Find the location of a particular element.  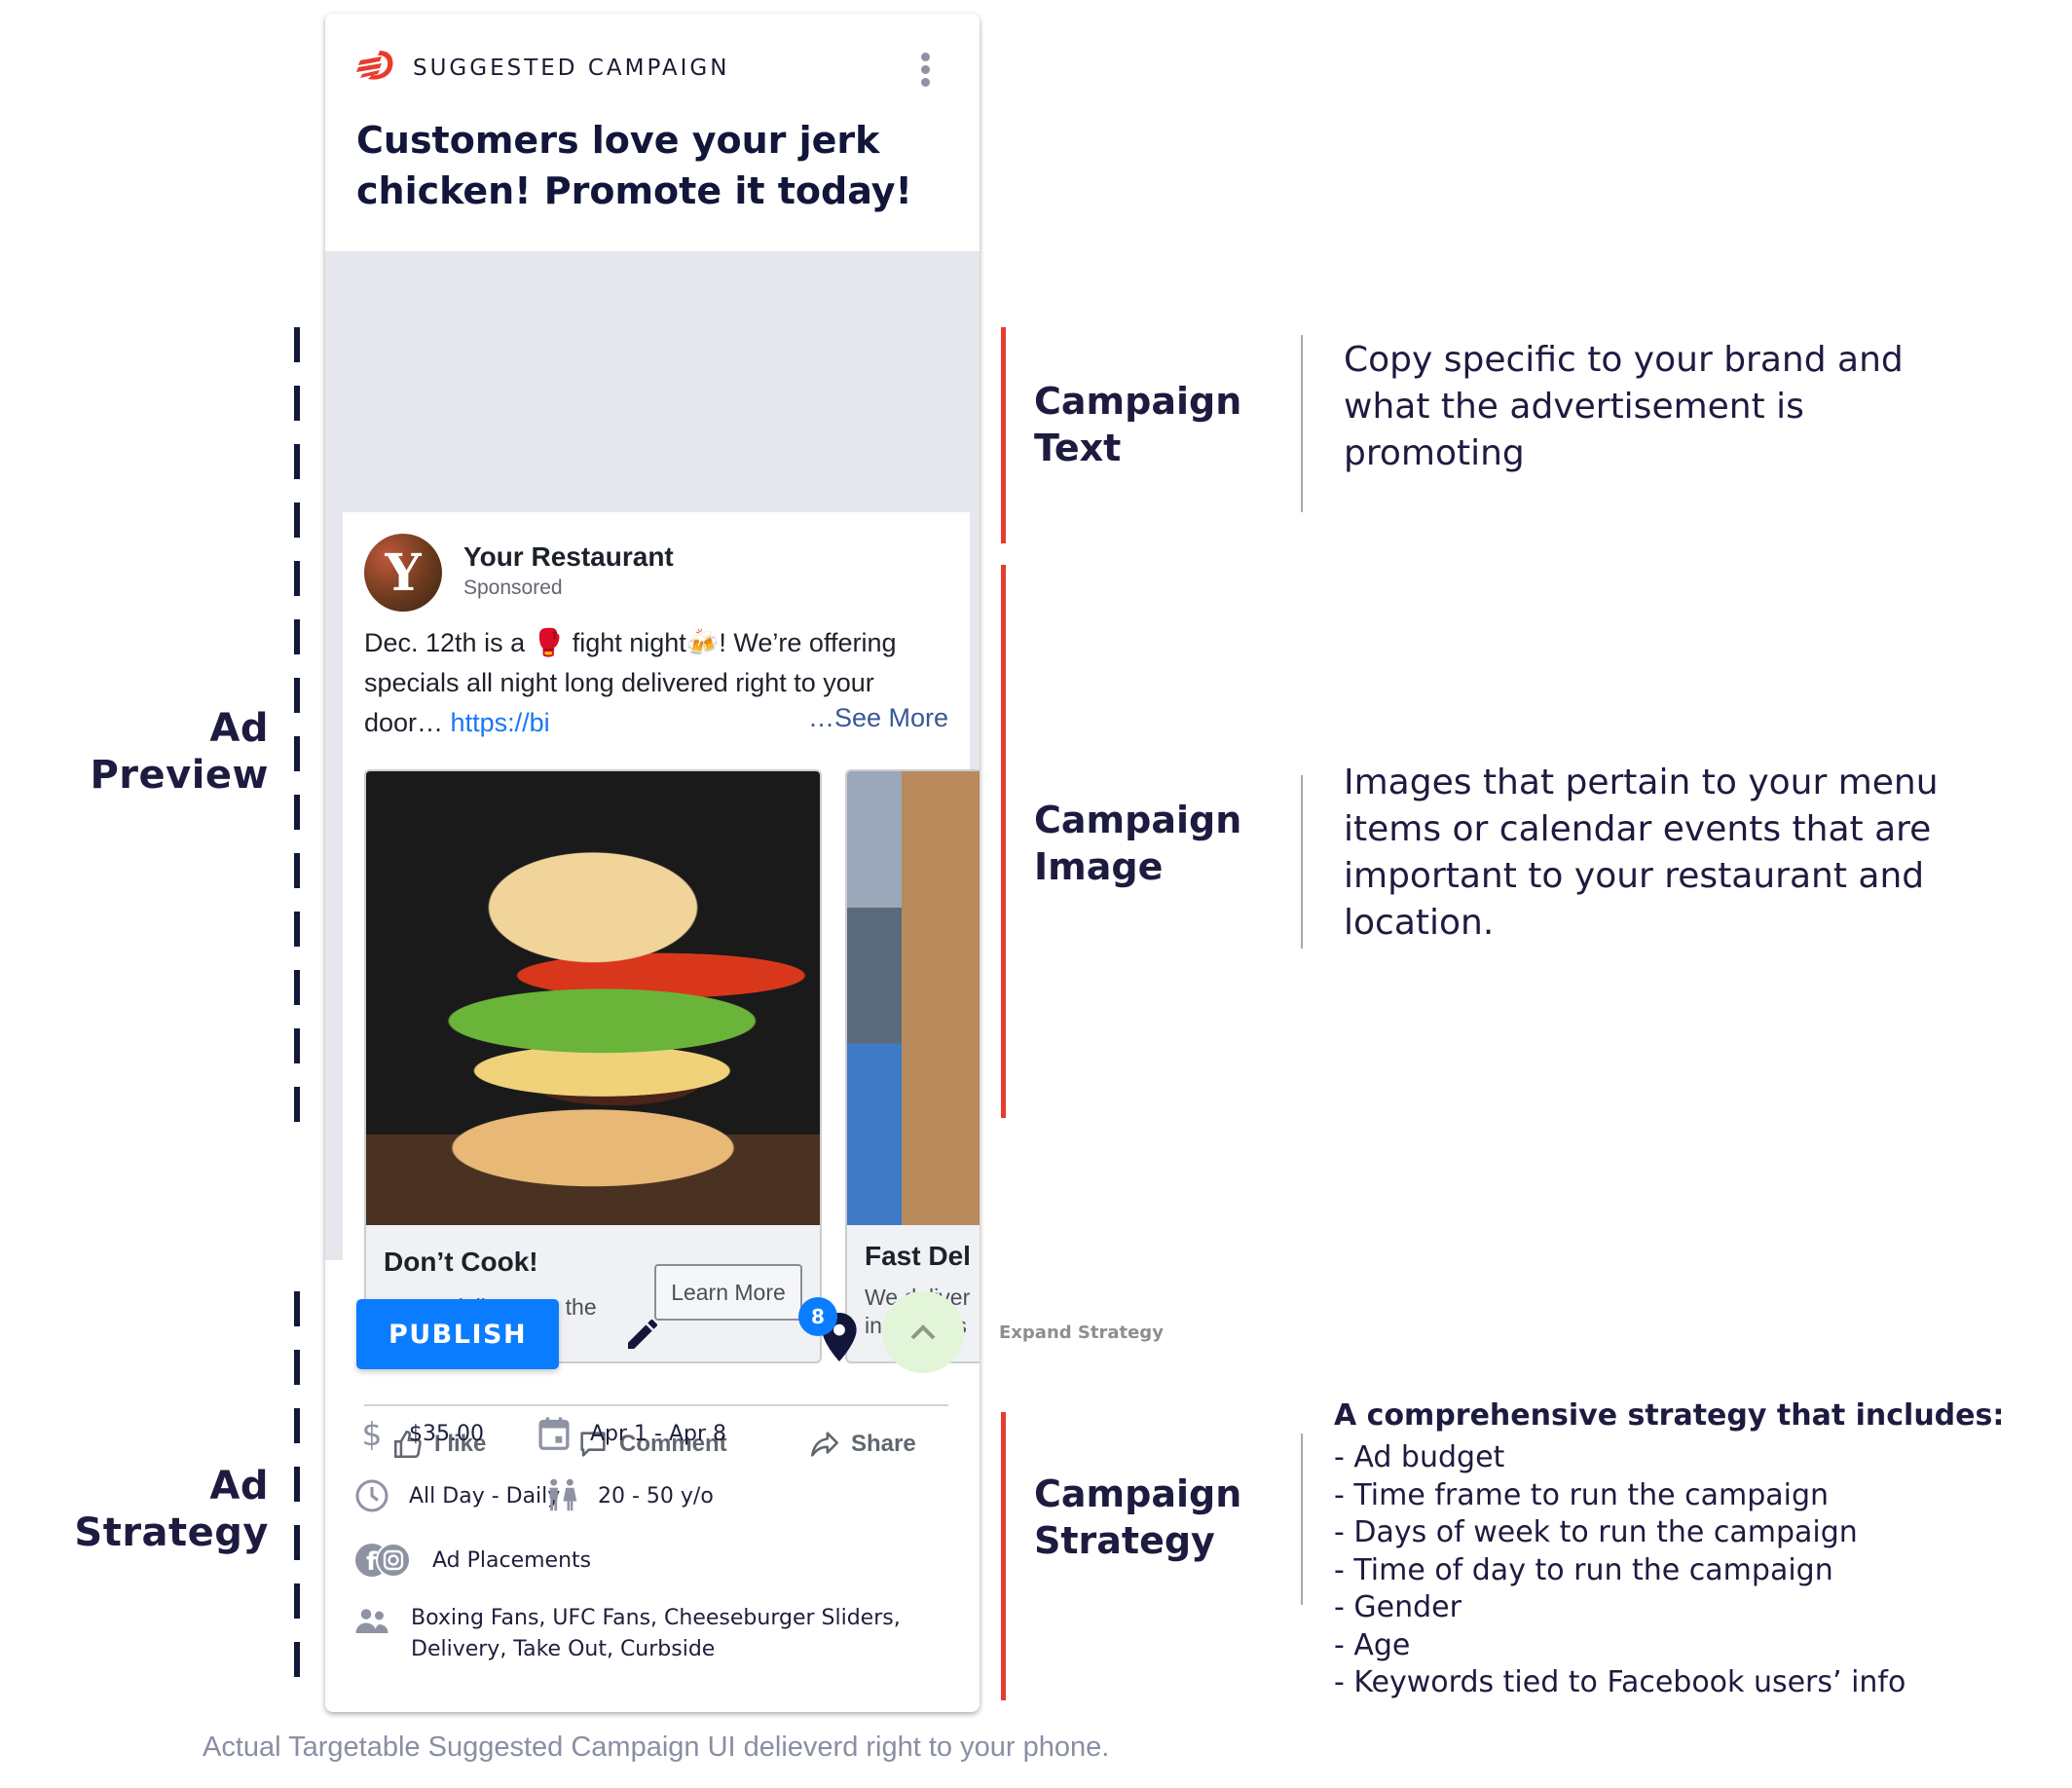

placements-label: Ad Placements is located at coordinates (512, 1560).